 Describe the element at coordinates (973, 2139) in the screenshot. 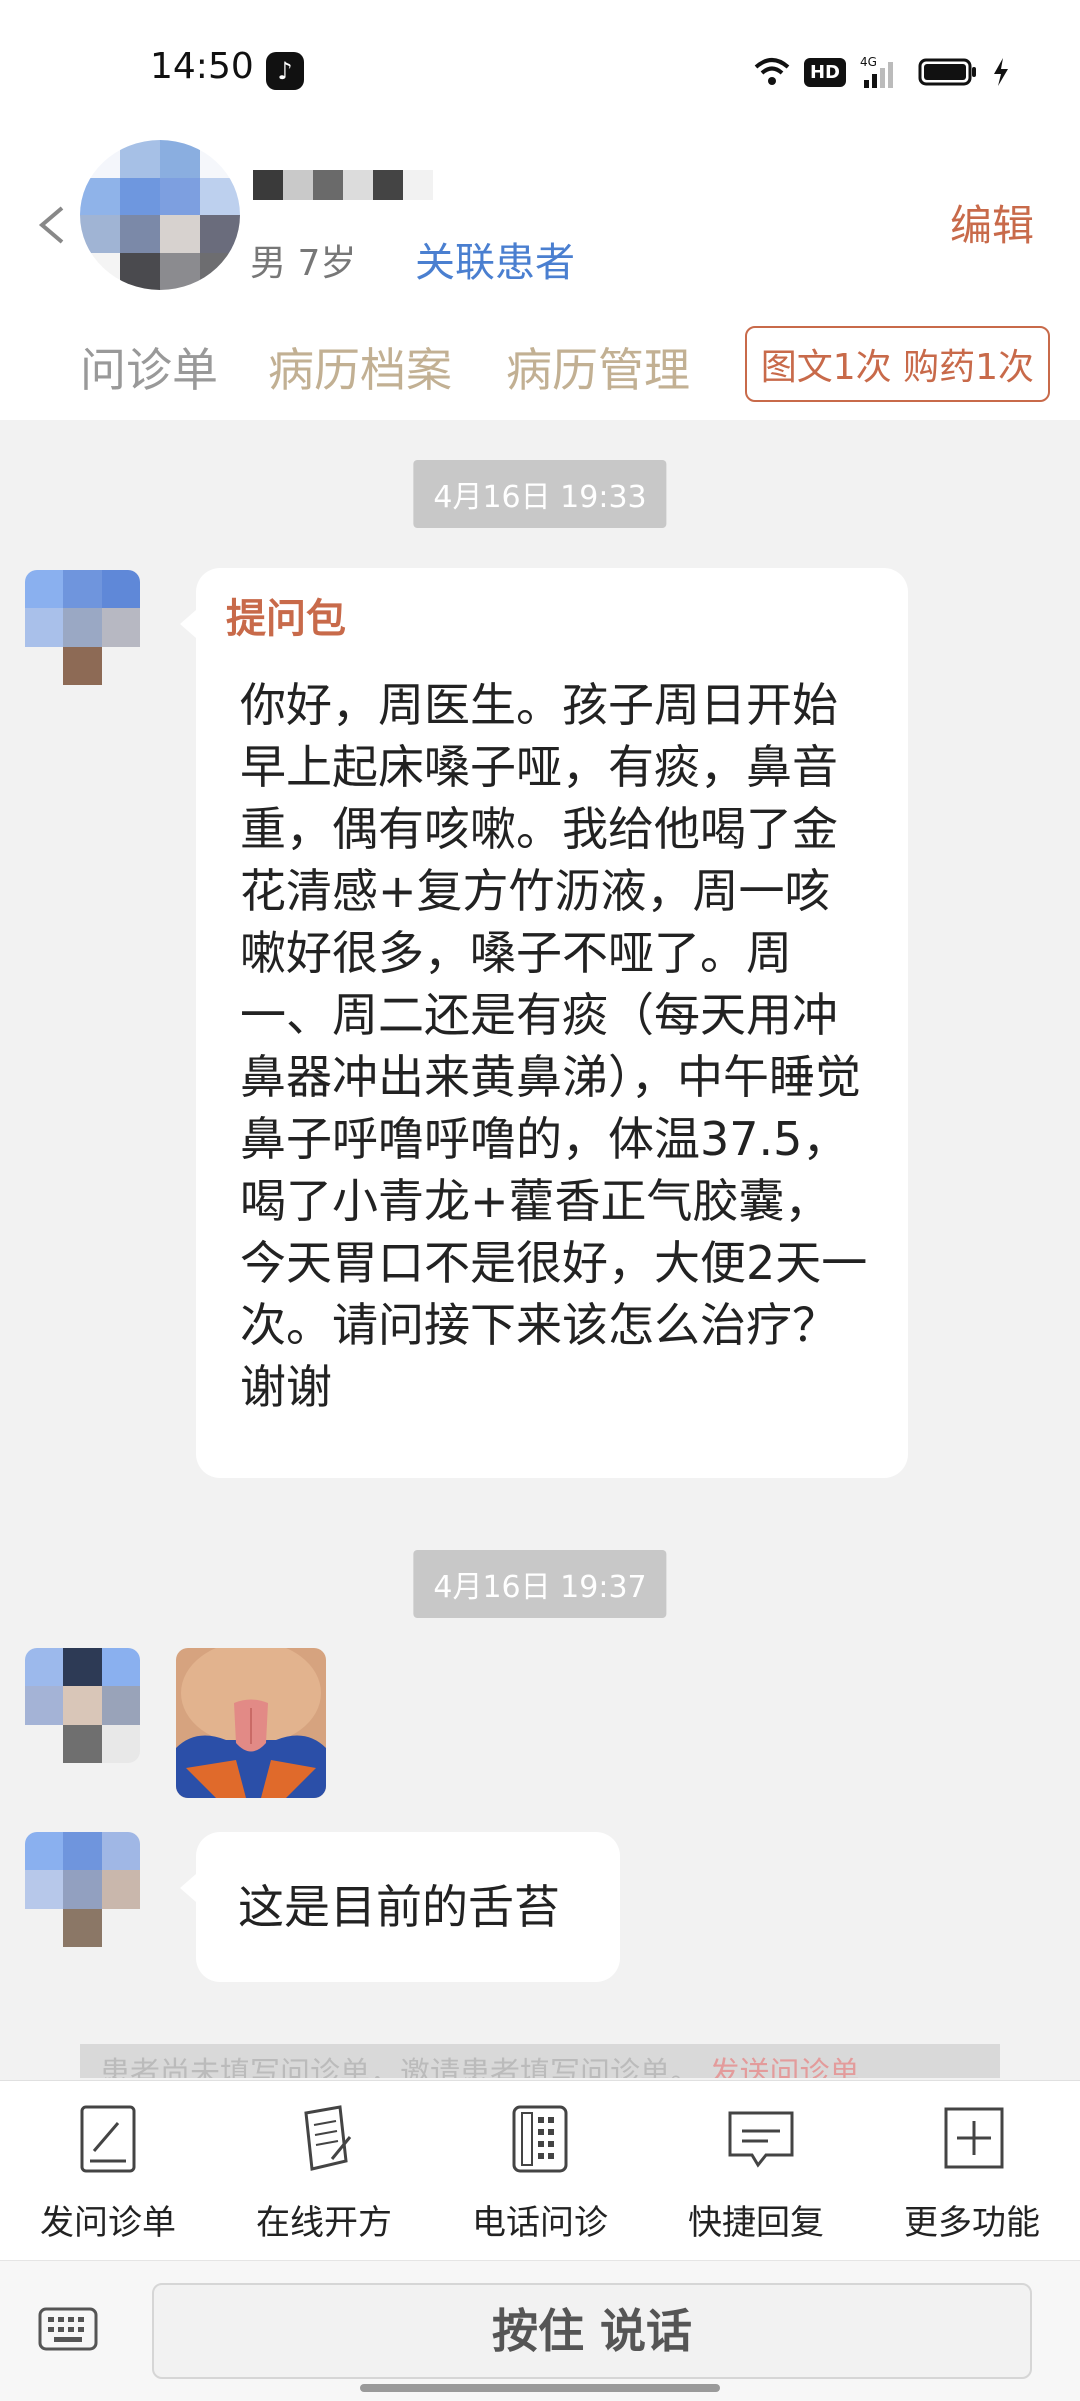

I see `more-plus-icon` at that location.